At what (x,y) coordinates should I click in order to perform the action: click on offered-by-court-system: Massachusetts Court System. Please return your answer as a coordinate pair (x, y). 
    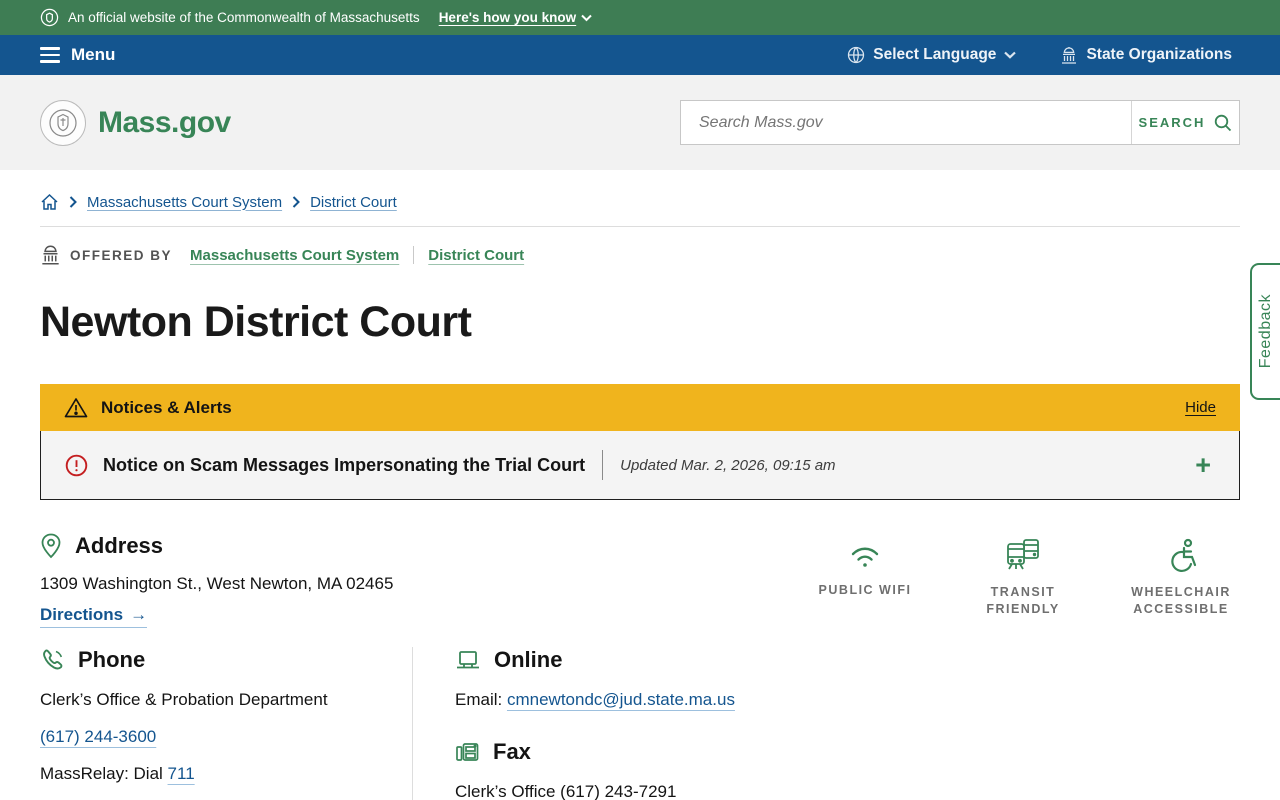
    Looking at the image, I should click on (294, 255).